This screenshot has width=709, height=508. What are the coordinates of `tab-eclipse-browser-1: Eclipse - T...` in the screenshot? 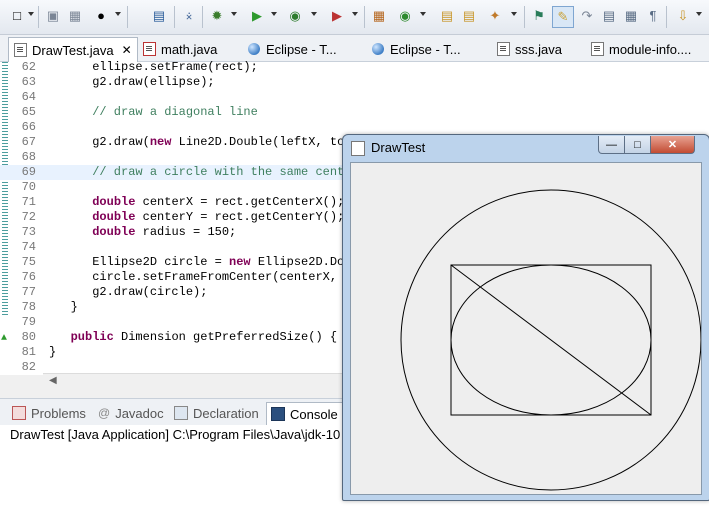 It's located at (304, 49).